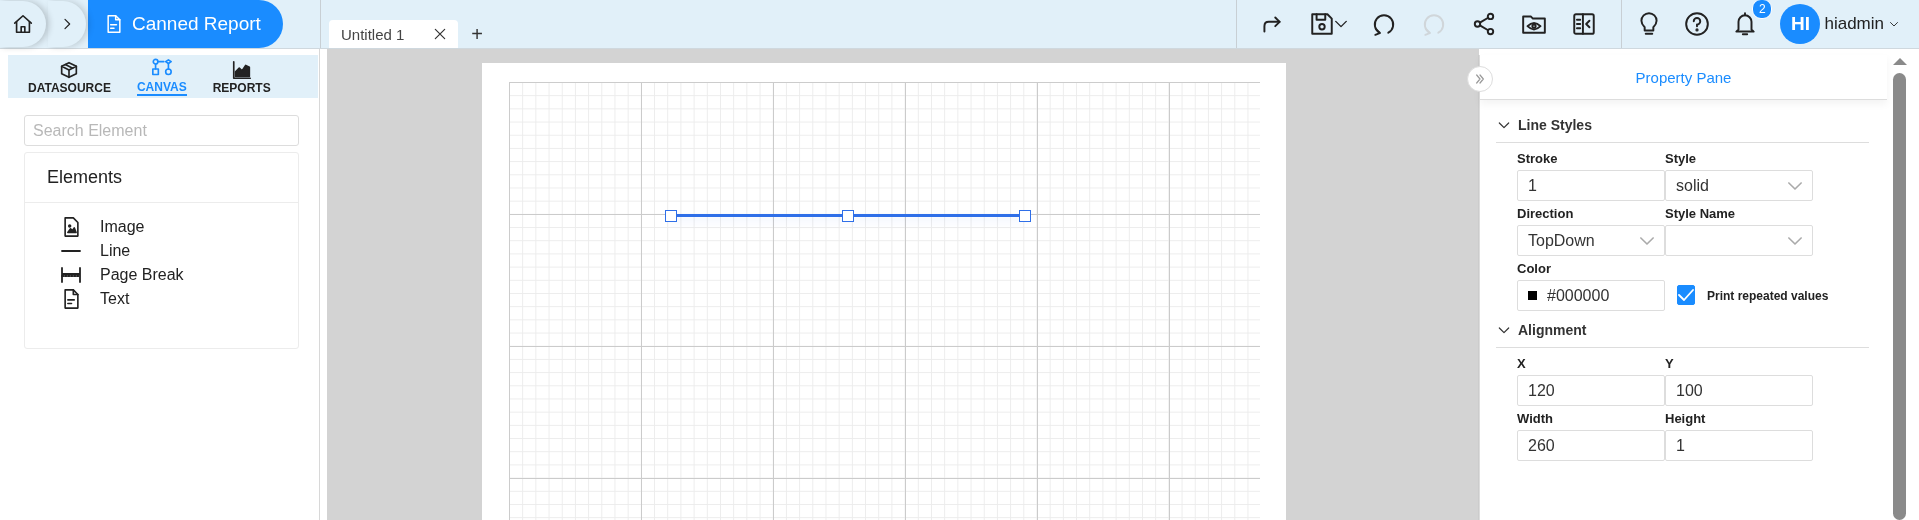 This screenshot has width=1919, height=520. Describe the element at coordinates (1681, 159) in the screenshot. I see `field-label: Style` at that location.